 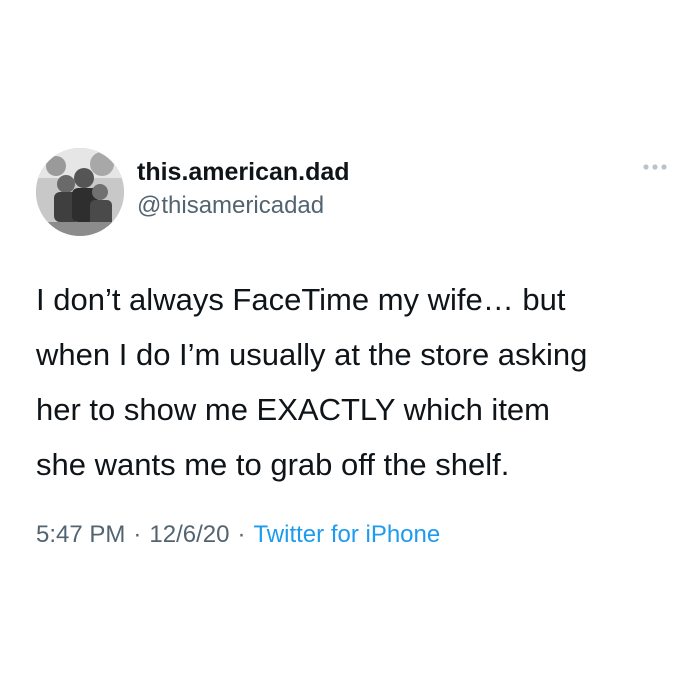 I want to click on tweet-meta: 5:47 PM · 12/6/20 · Twitter for iPhone, so click(x=238, y=535).